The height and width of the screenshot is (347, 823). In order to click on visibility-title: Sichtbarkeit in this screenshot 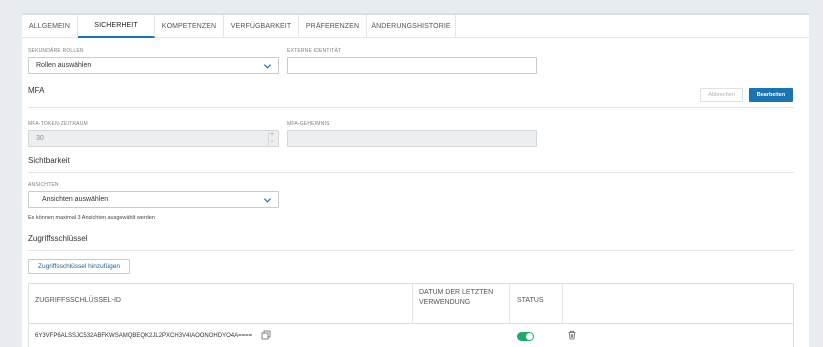, I will do `click(49, 160)`.